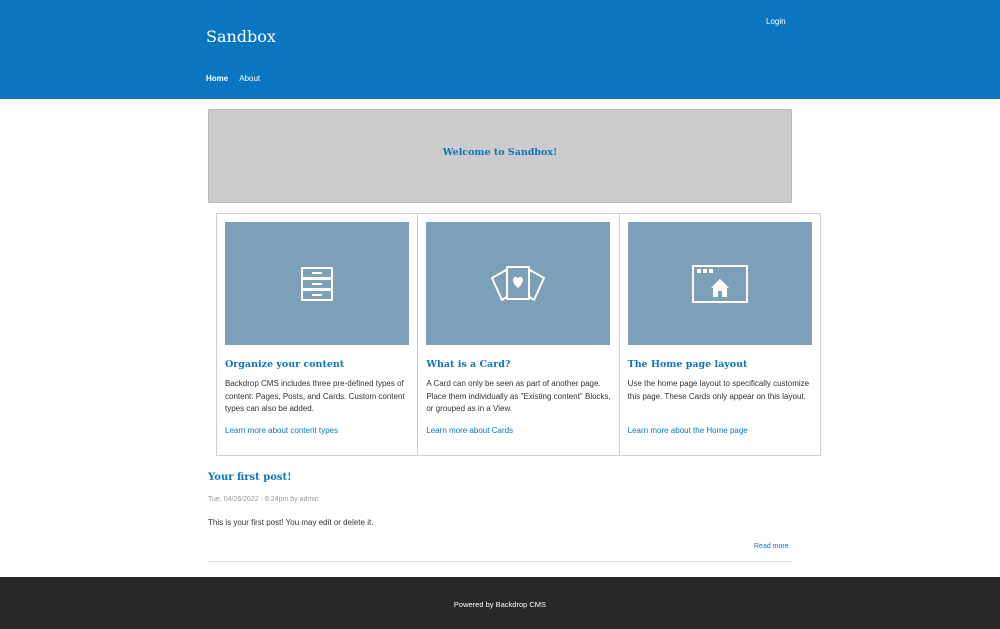 The image size is (1000, 629). I want to click on card-link-home-page: Learn more about the Home page, so click(688, 430).